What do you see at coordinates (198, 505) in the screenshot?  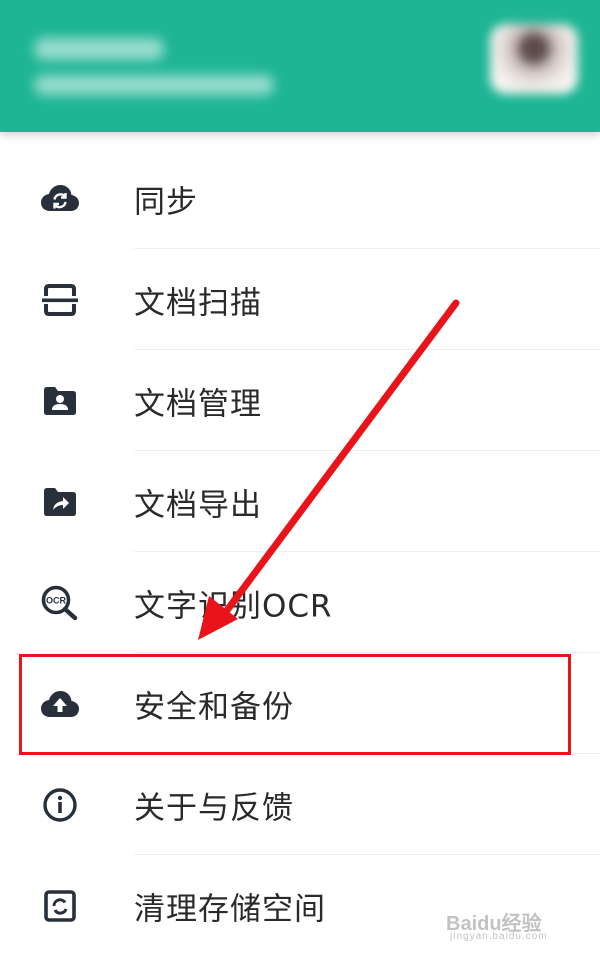 I see `menu-item-label: 文档导出` at bounding box center [198, 505].